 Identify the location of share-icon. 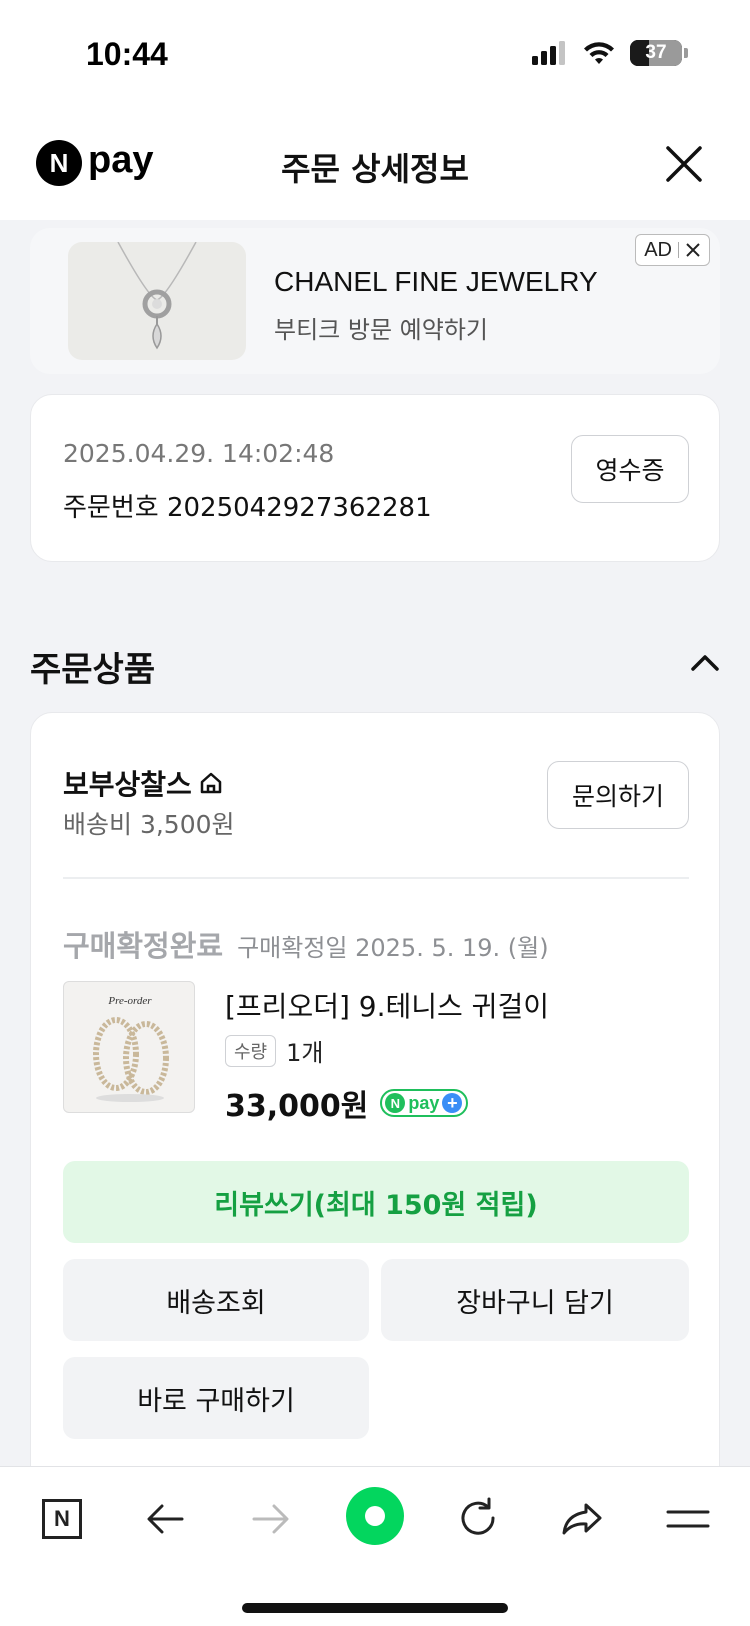
(582, 1519).